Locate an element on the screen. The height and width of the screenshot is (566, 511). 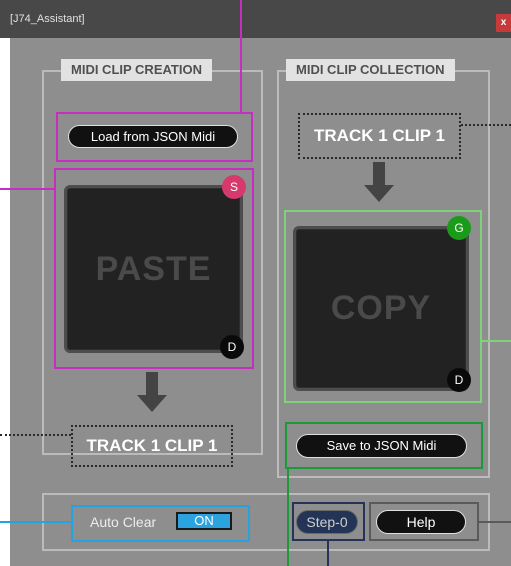
auto-clear-toggle: ON is located at coordinates (204, 521).